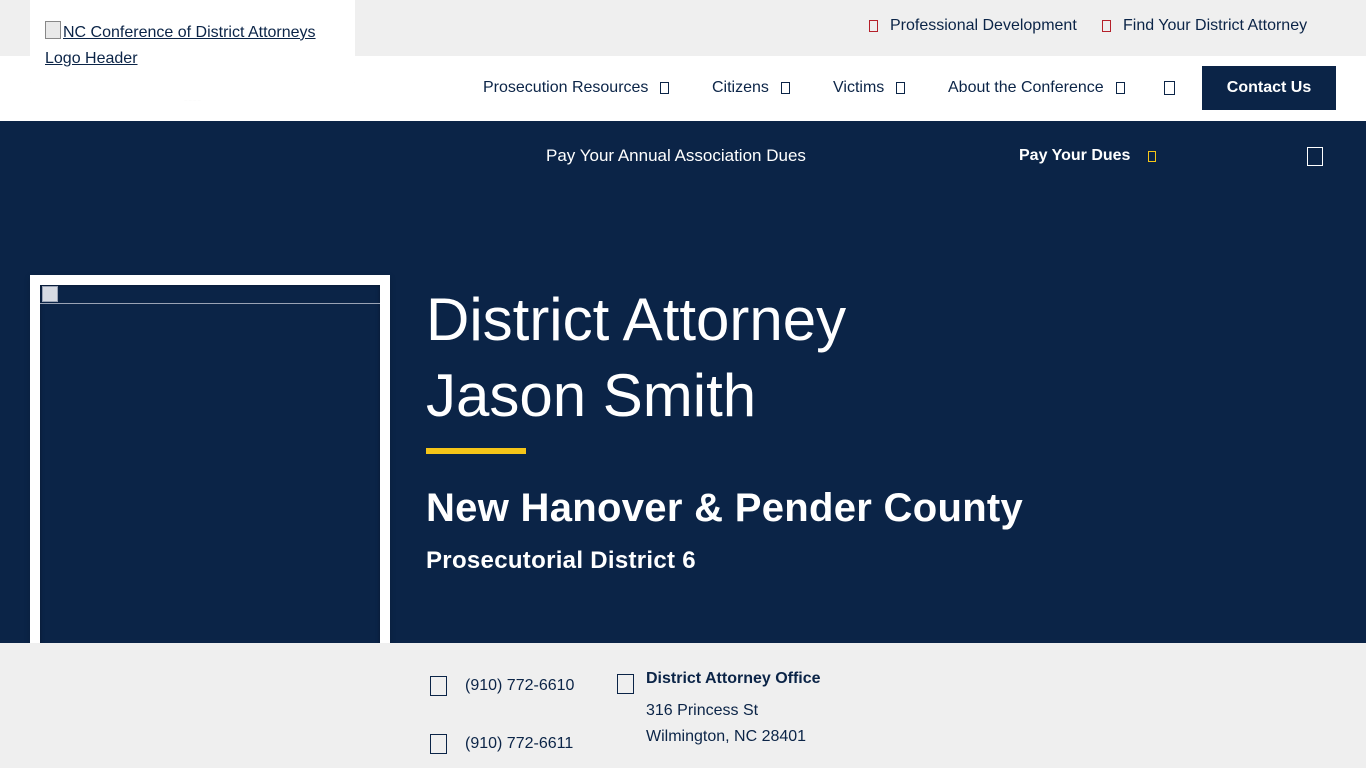 This screenshot has width=1366, height=768. Describe the element at coordinates (1315, 156) in the screenshot. I see `close-icon` at that location.